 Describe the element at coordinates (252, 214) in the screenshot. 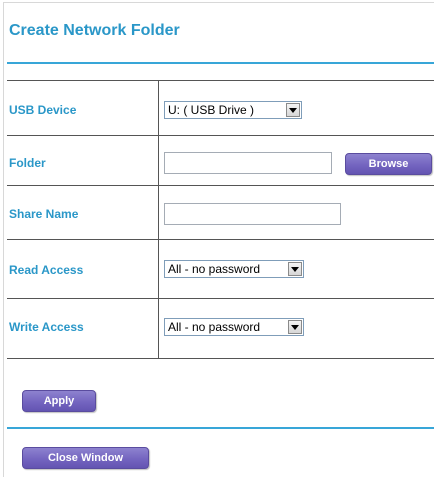

I see `share-name-input` at that location.